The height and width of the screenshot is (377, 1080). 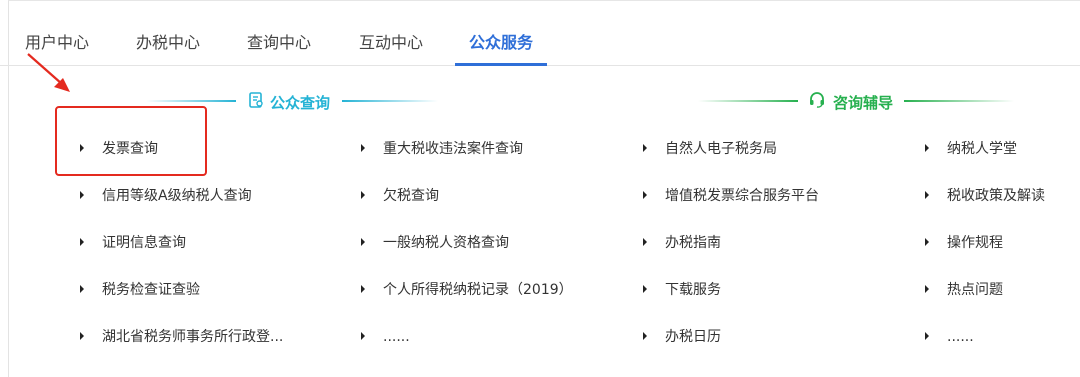 What do you see at coordinates (168, 50) in the screenshot?
I see `tab-tax-center: 办税中心` at bounding box center [168, 50].